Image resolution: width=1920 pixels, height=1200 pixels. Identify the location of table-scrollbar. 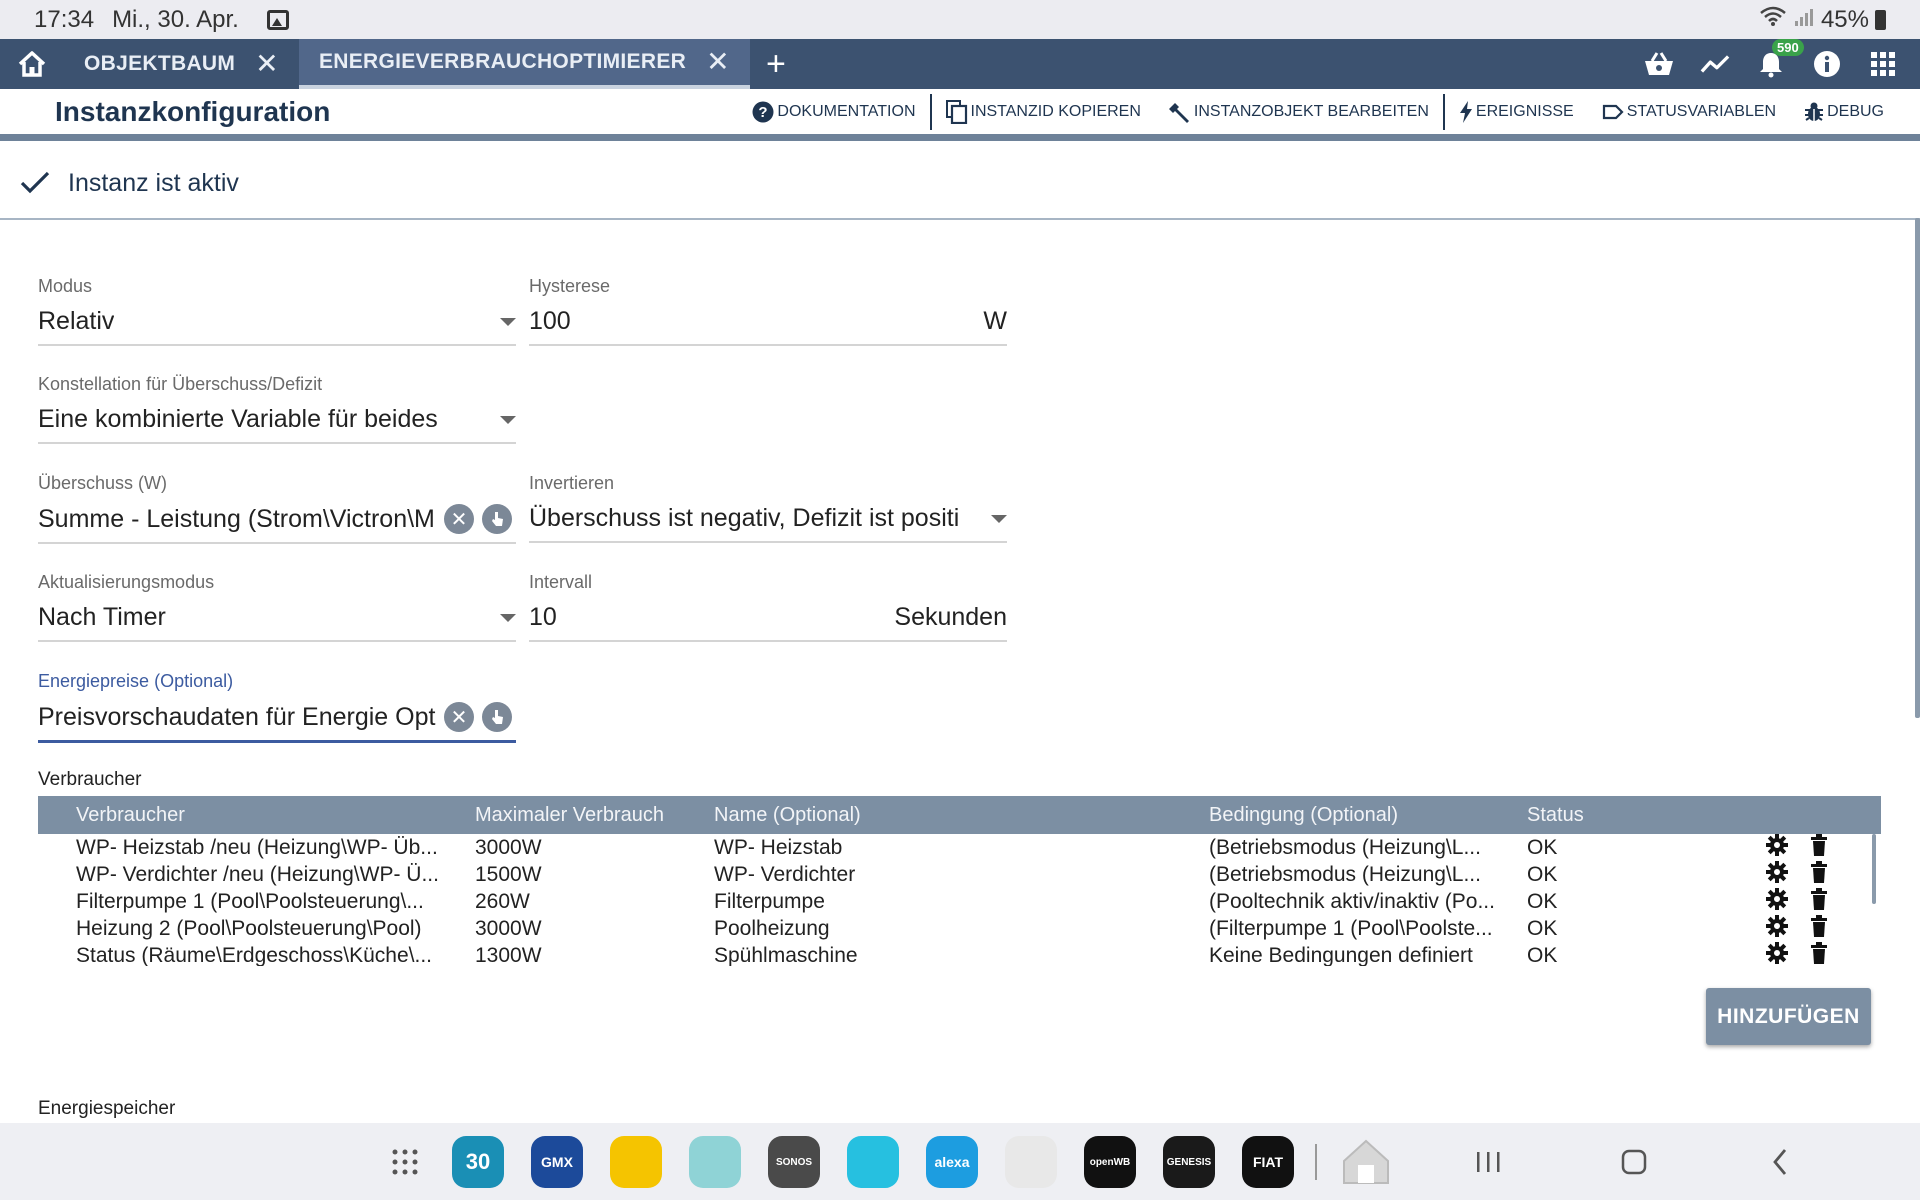
(1874, 869).